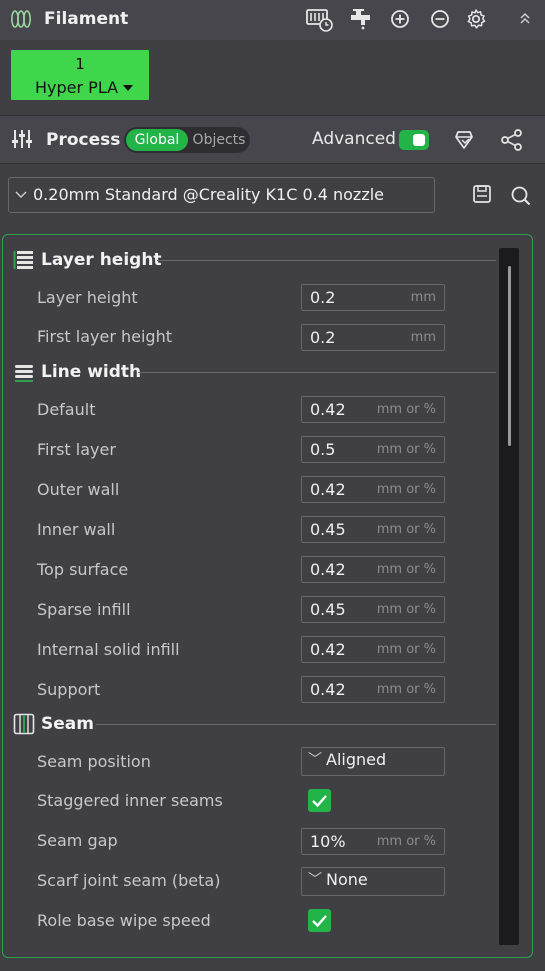 This screenshot has height=971, width=545. I want to click on line-width-icon, so click(24, 373).